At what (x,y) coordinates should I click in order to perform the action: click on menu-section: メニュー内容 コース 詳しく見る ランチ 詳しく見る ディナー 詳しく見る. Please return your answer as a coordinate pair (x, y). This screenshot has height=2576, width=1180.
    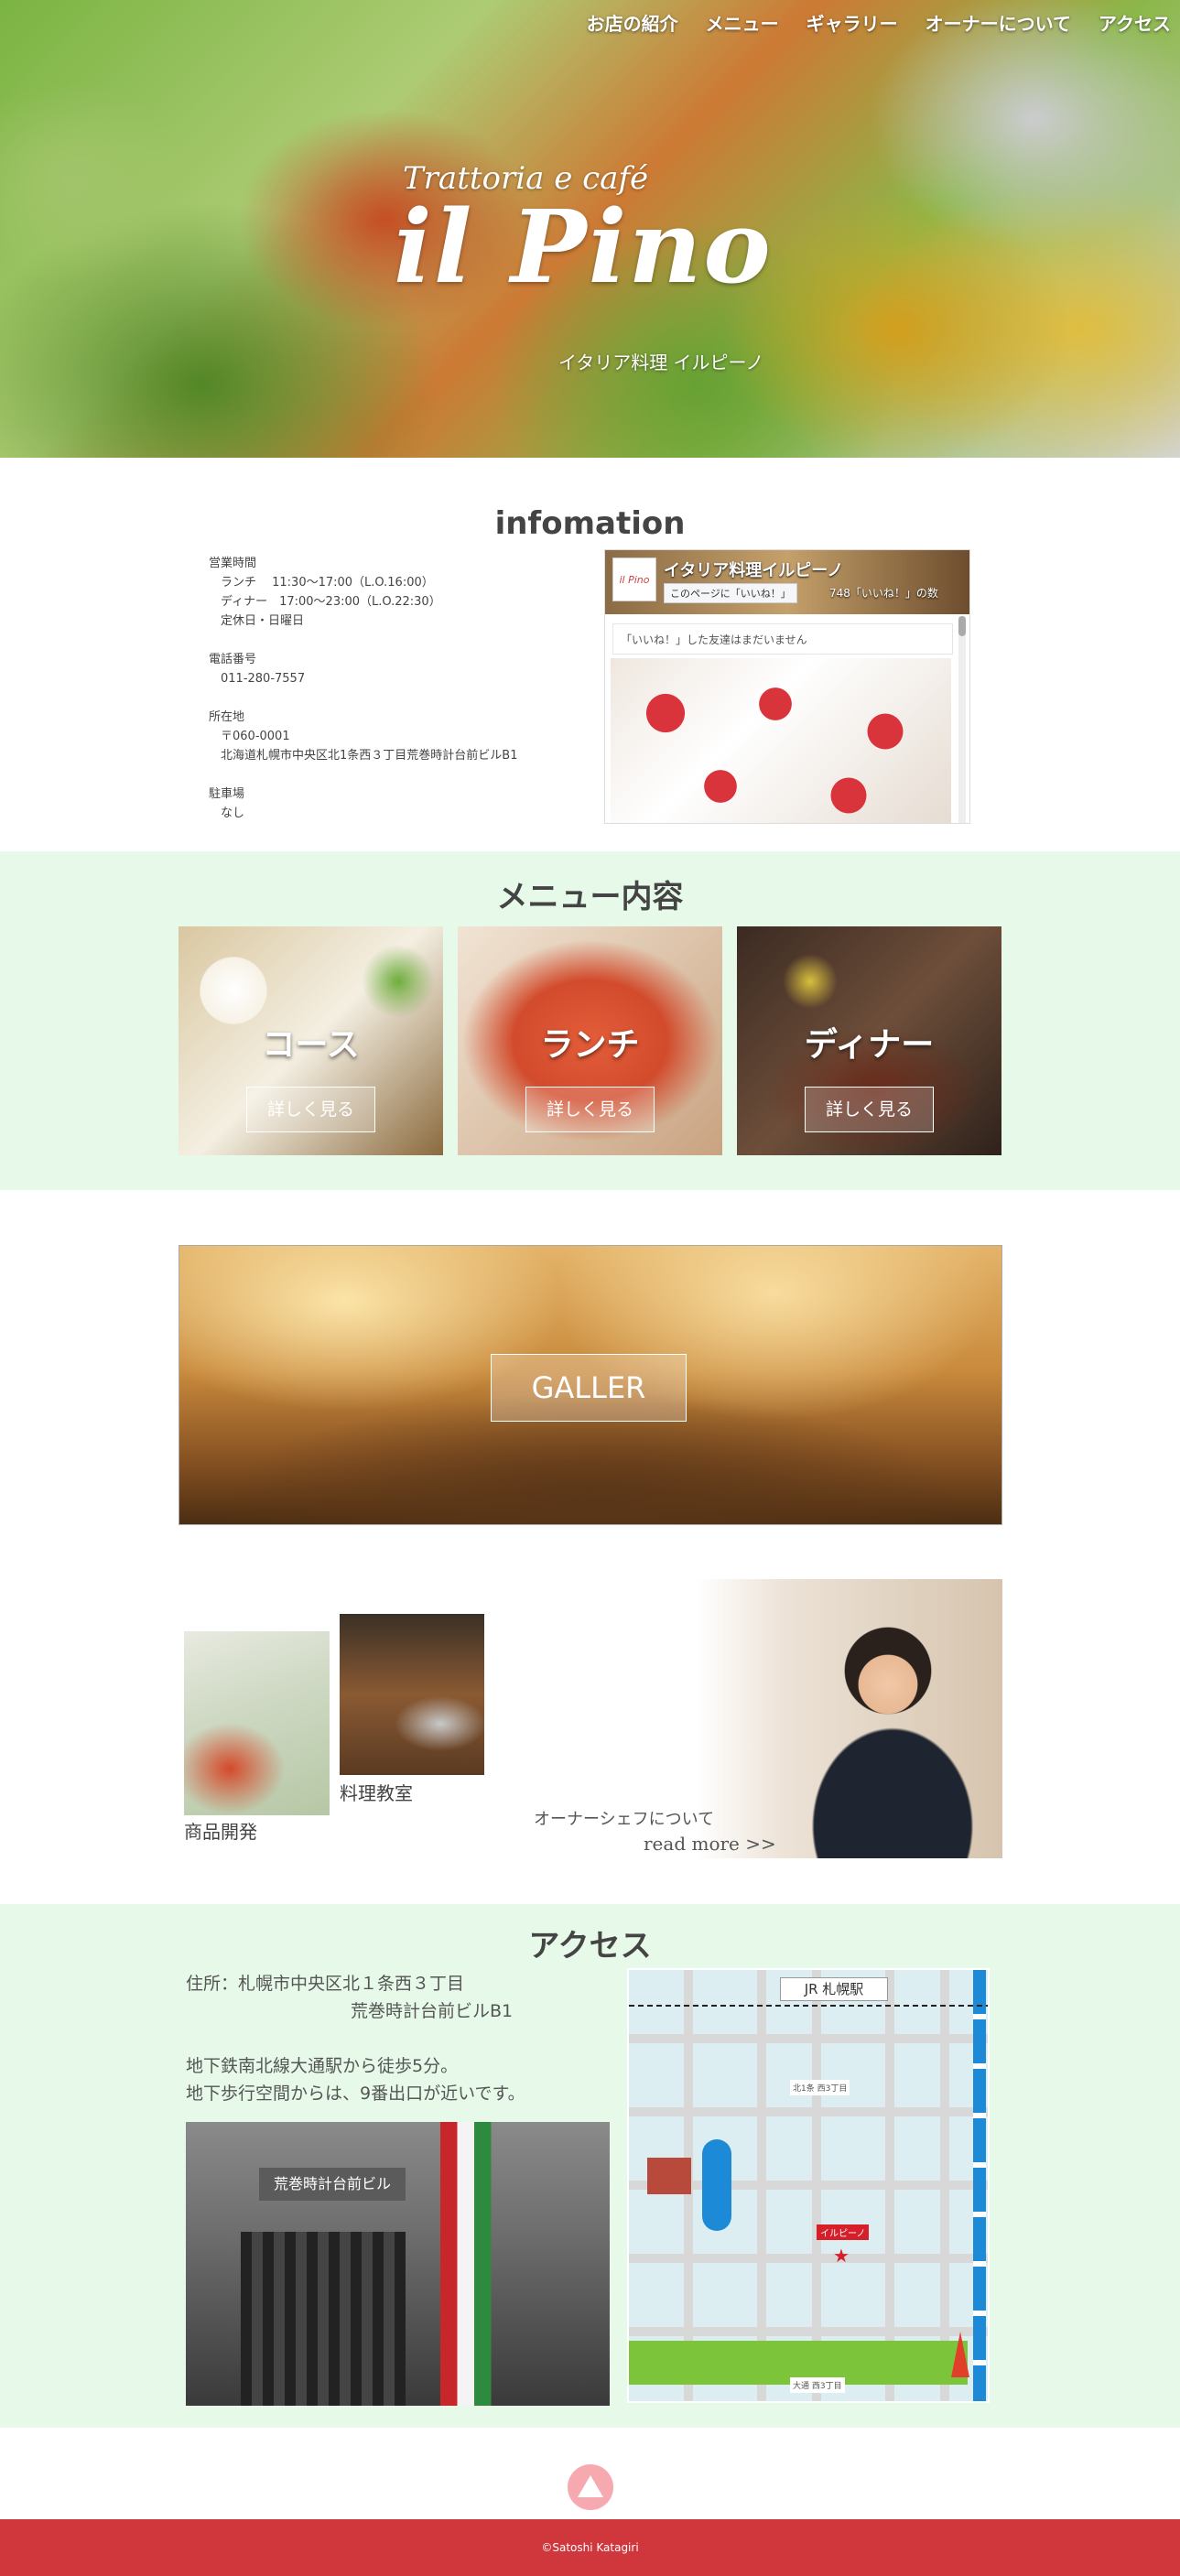
    Looking at the image, I should click on (590, 1020).